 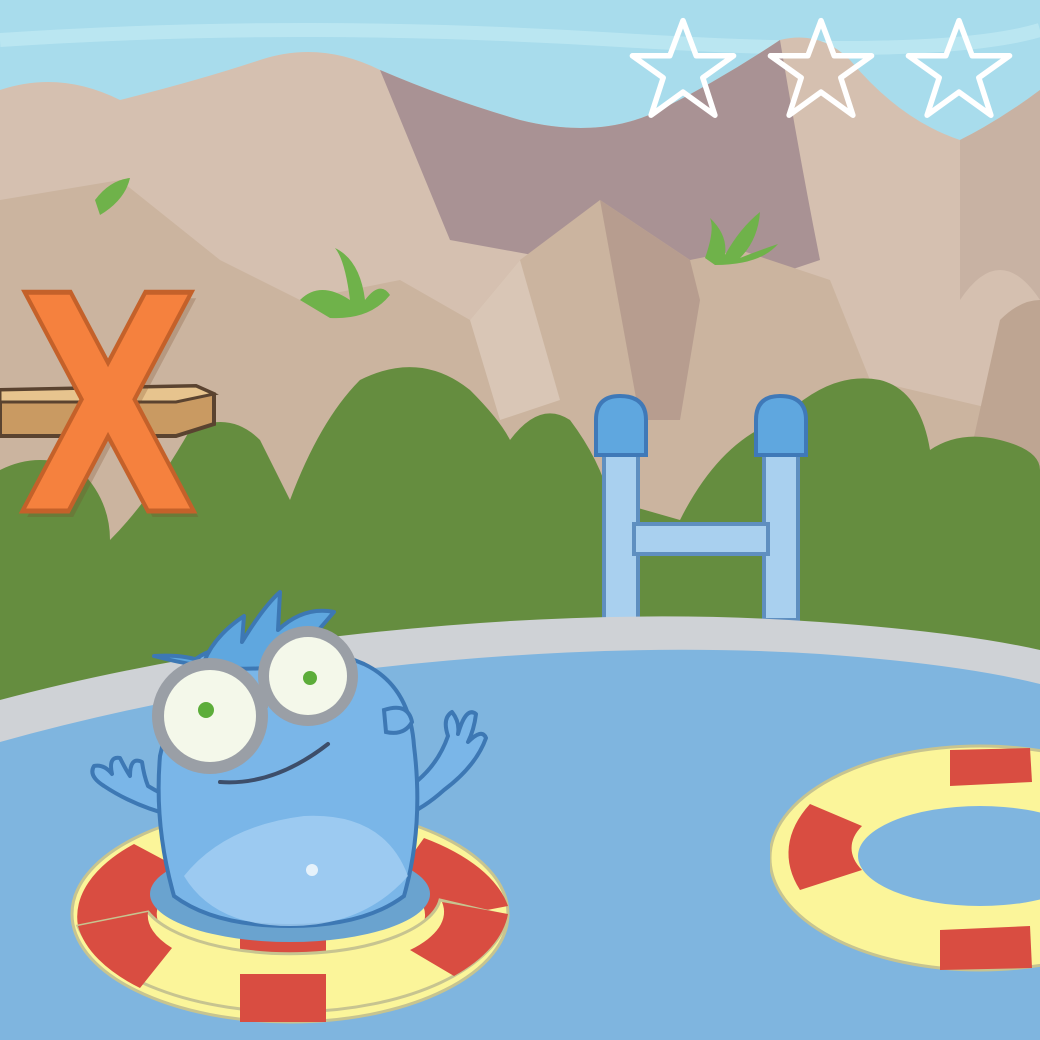 I want to click on star-1-icon, so click(x=683, y=69).